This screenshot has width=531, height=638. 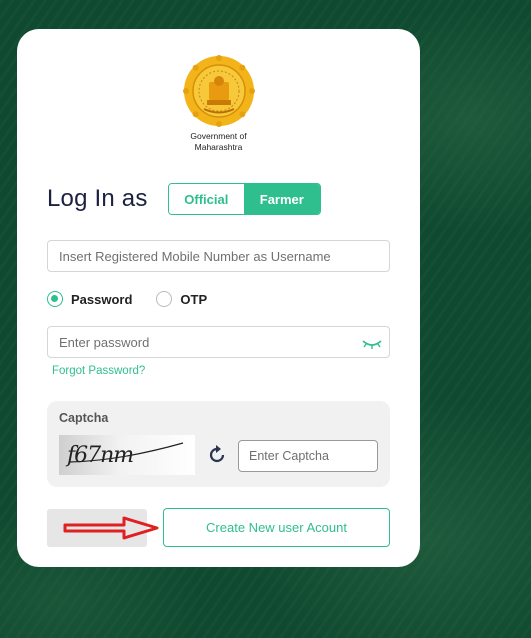 What do you see at coordinates (218, 147) in the screenshot?
I see `gov-line-2: Maharashtra` at bounding box center [218, 147].